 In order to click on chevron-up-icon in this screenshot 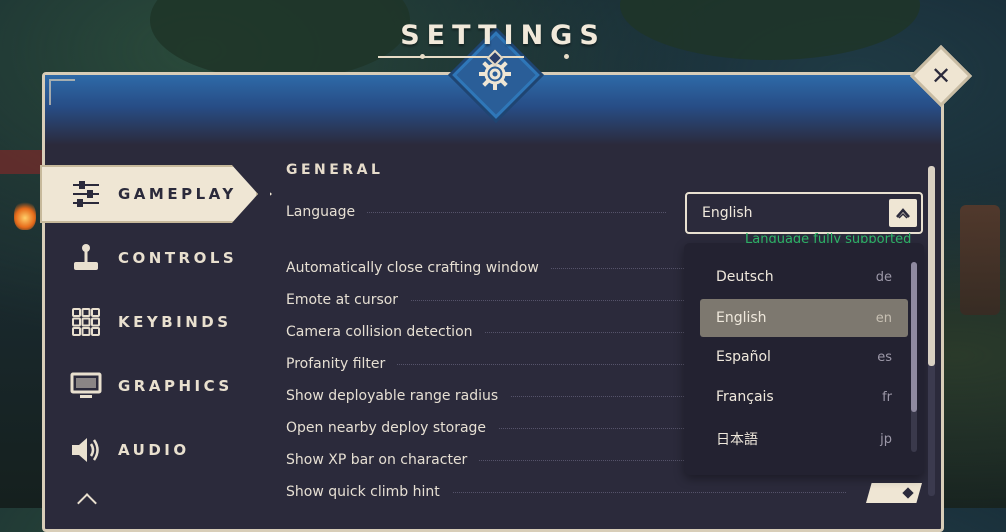, I will do `click(903, 213)`.